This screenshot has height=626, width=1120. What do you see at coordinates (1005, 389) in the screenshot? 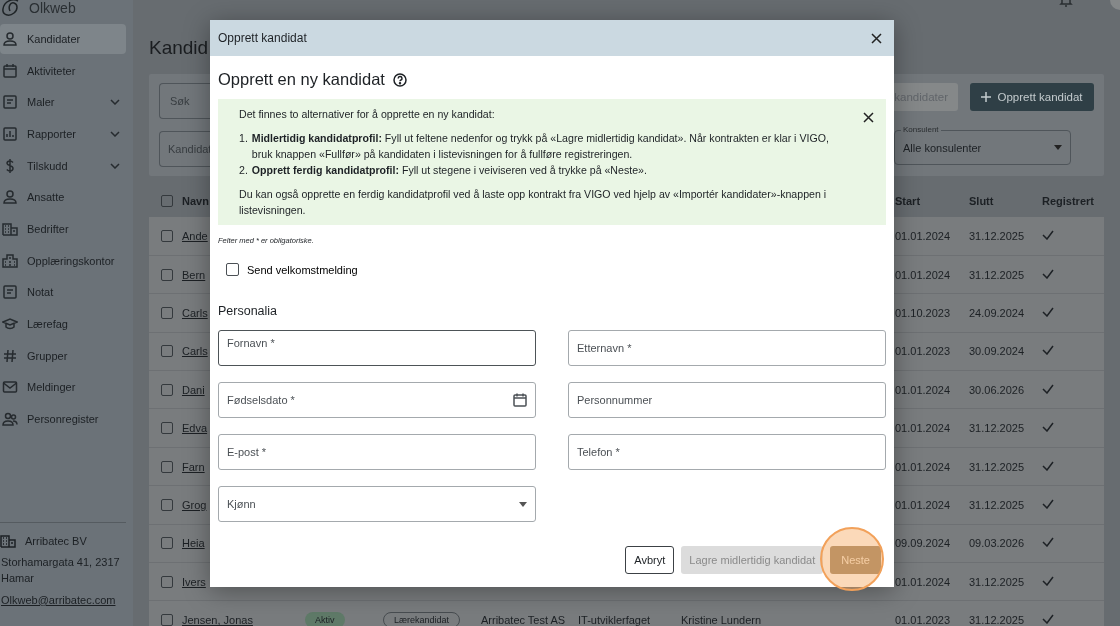
I see `table-cell: 30.06.2026` at bounding box center [1005, 389].